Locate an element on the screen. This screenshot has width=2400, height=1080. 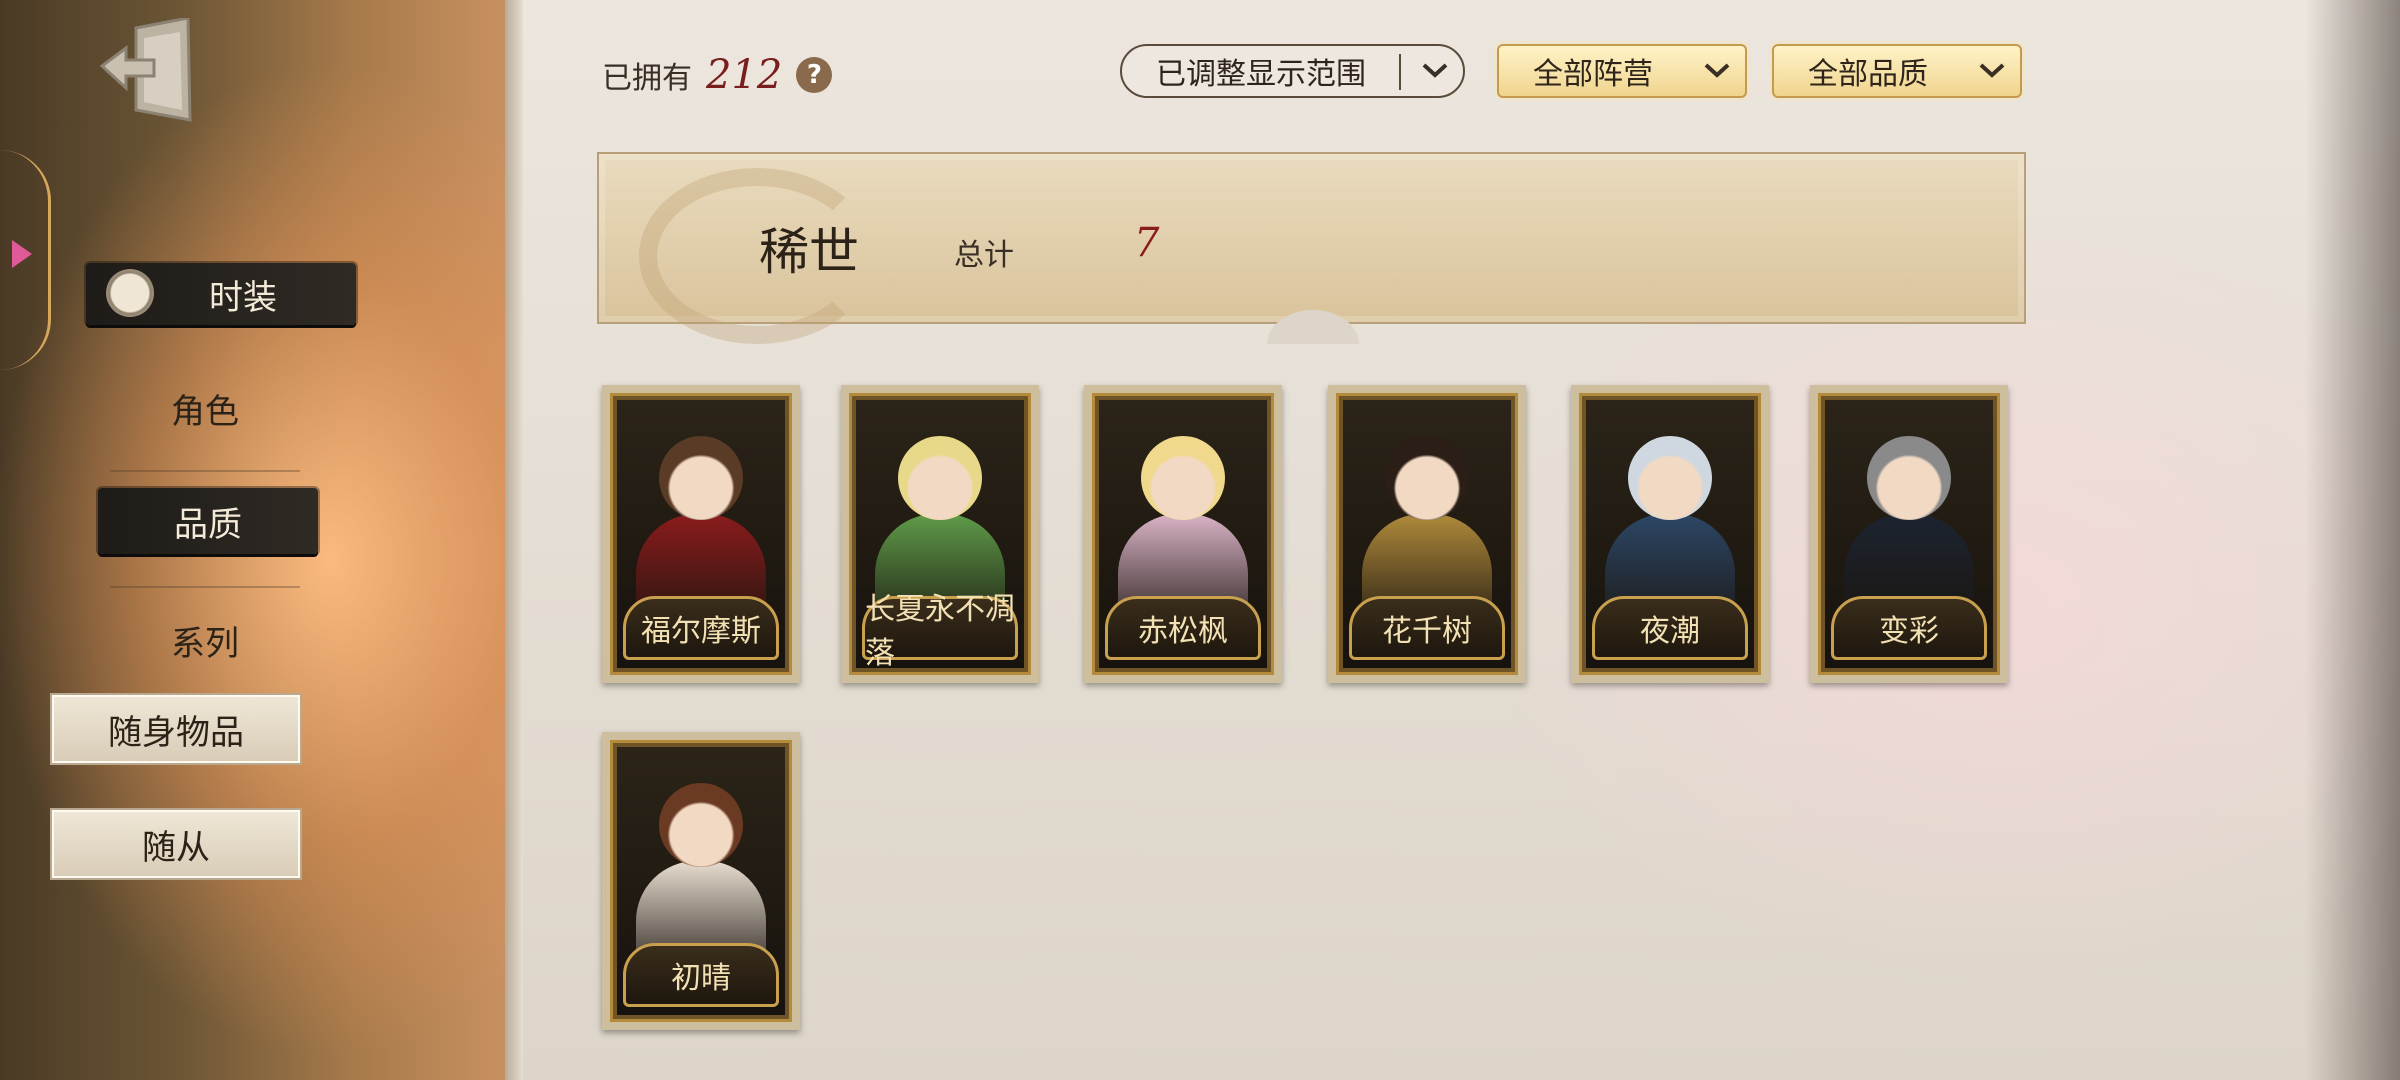
card-frame: 赤松枫 is located at coordinates (1183, 534).